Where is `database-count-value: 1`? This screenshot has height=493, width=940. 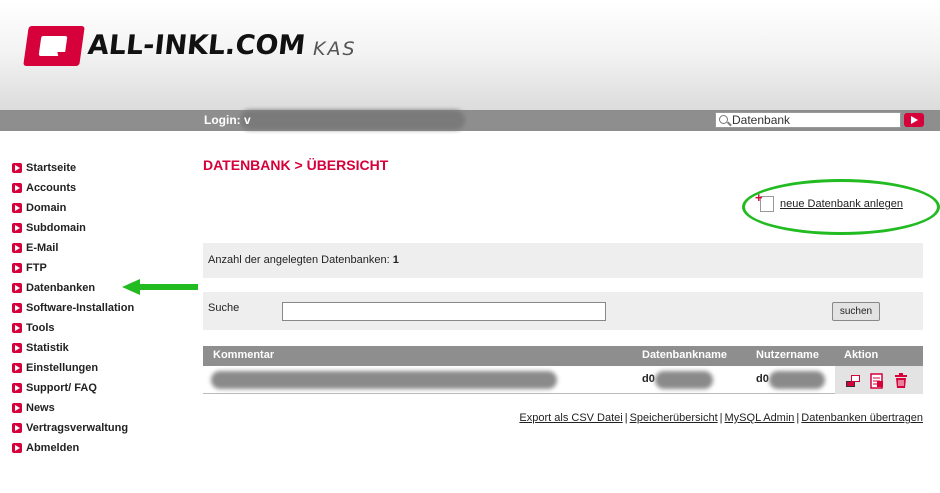
database-count-value: 1 is located at coordinates (395, 260).